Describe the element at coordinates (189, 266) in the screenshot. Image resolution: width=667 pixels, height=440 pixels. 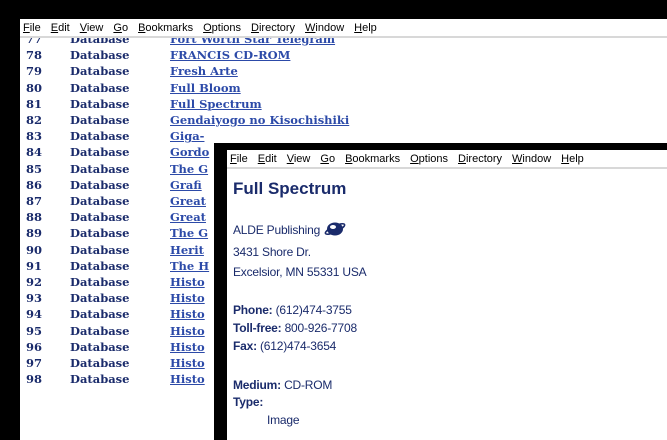
I see `row-title-link: The H` at that location.